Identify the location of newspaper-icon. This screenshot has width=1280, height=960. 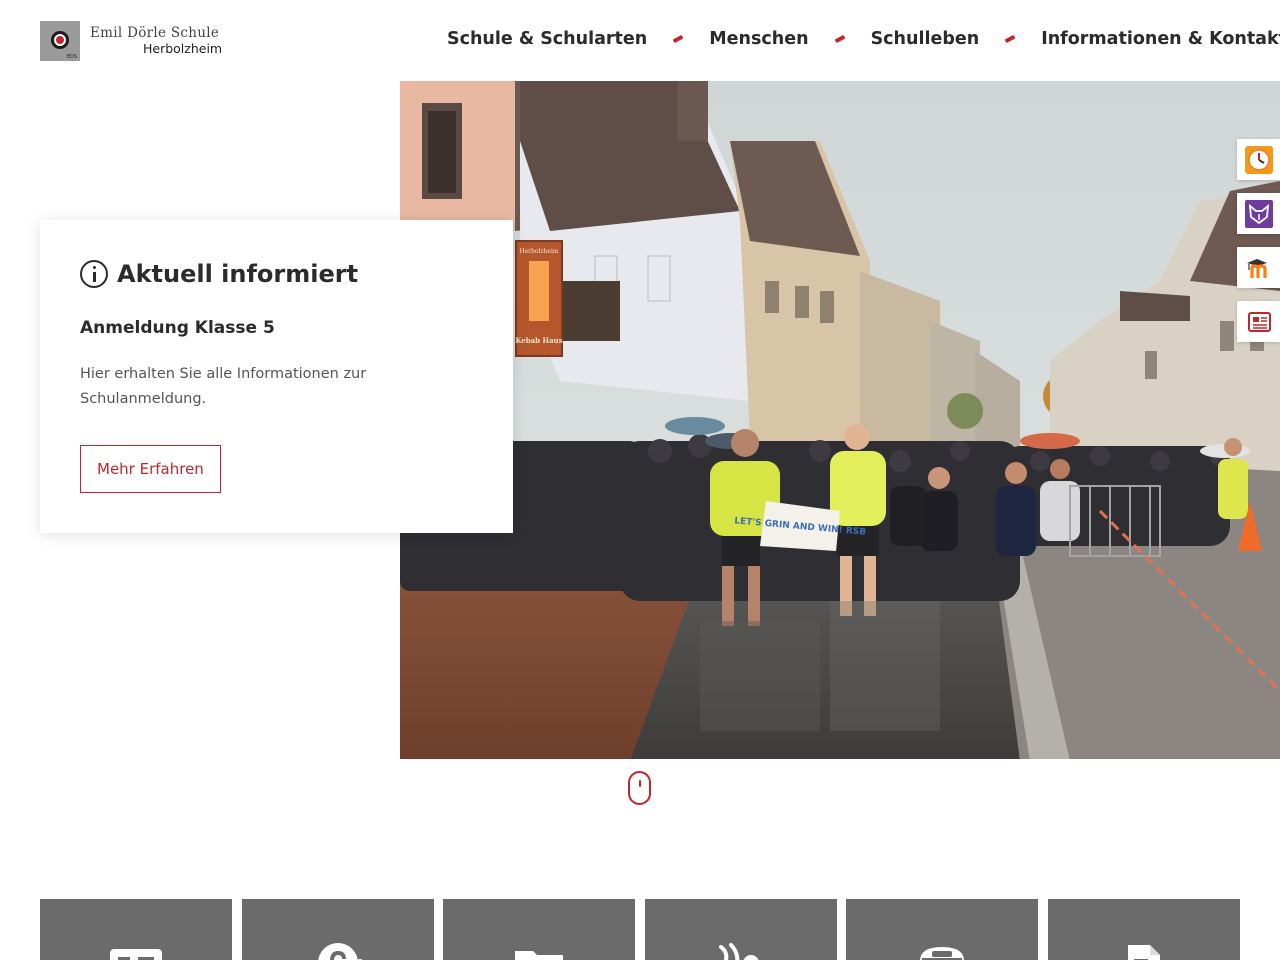
(1259, 321).